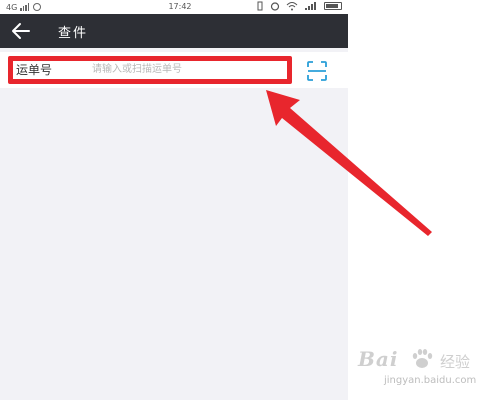 The image size is (500, 400). Describe the element at coordinates (12, 7) in the screenshot. I see `network-type: 4G` at that location.